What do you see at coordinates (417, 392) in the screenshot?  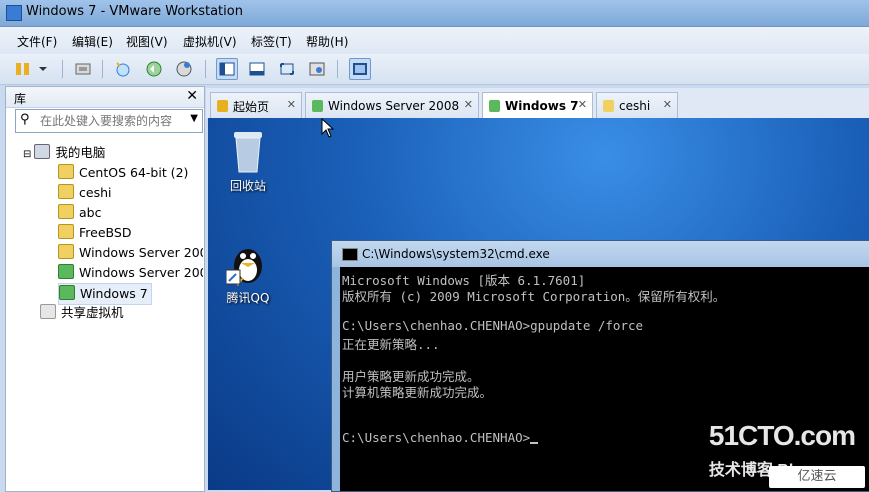 I see `console-line: 计算机策略更新成功完成。` at bounding box center [417, 392].